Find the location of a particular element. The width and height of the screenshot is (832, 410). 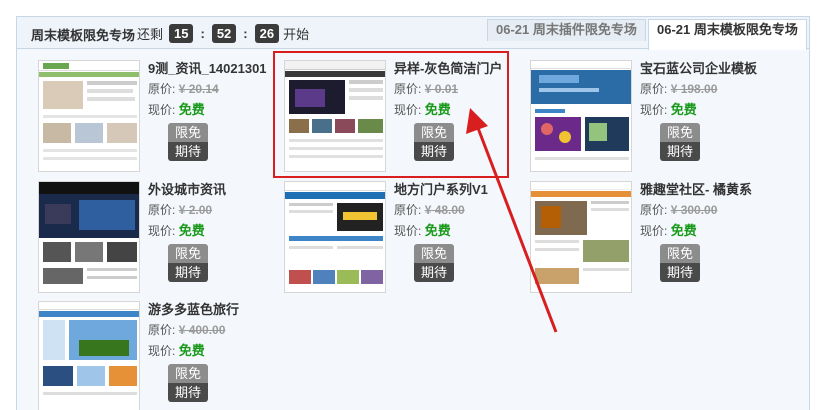

template-name: 地方门户系列V1 is located at coordinates (459, 190).